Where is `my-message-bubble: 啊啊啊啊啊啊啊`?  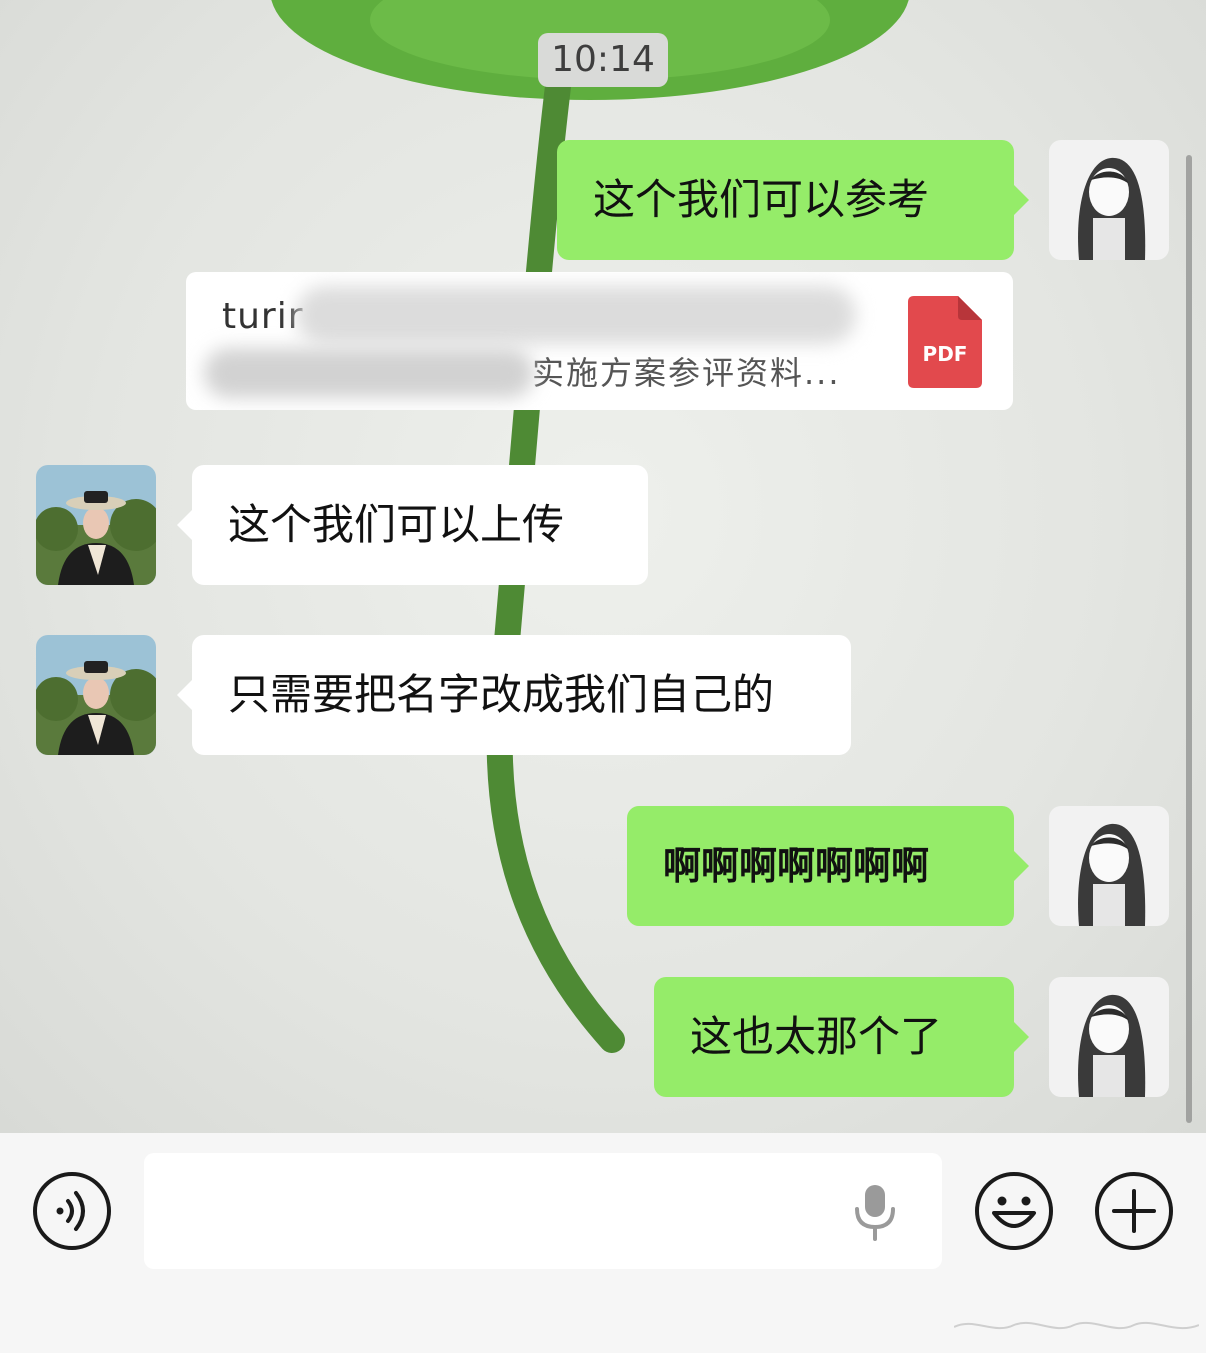 my-message-bubble: 啊啊啊啊啊啊啊 is located at coordinates (828, 866).